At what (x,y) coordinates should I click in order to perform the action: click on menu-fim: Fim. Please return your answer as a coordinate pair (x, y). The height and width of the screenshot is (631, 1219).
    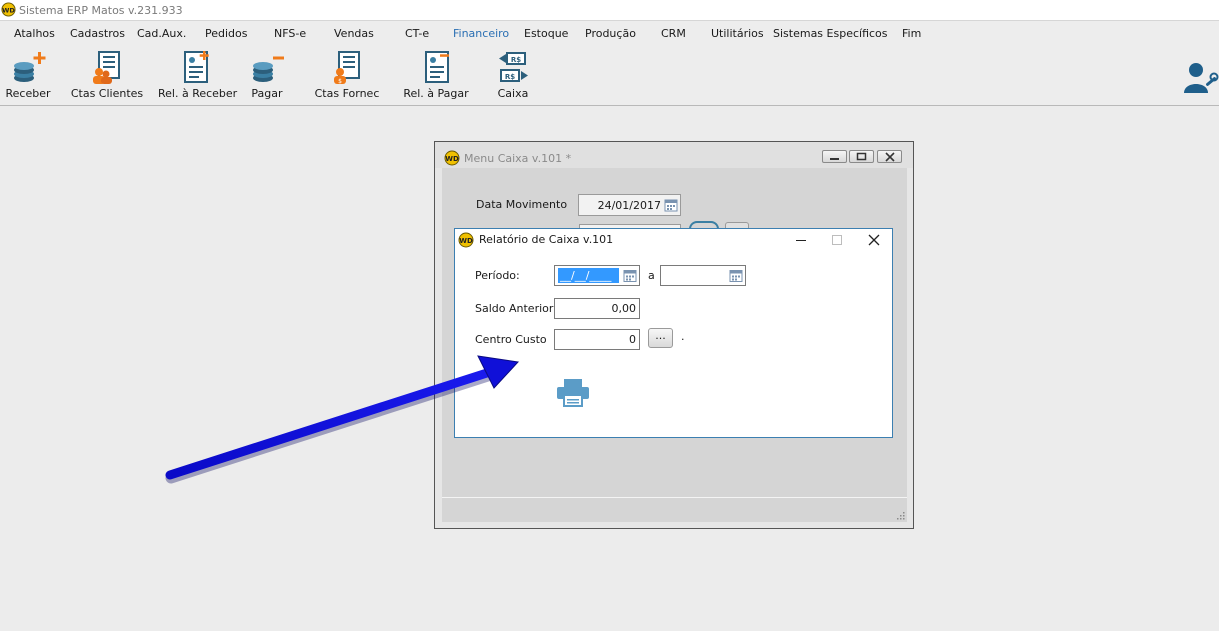
    Looking at the image, I should click on (911, 33).